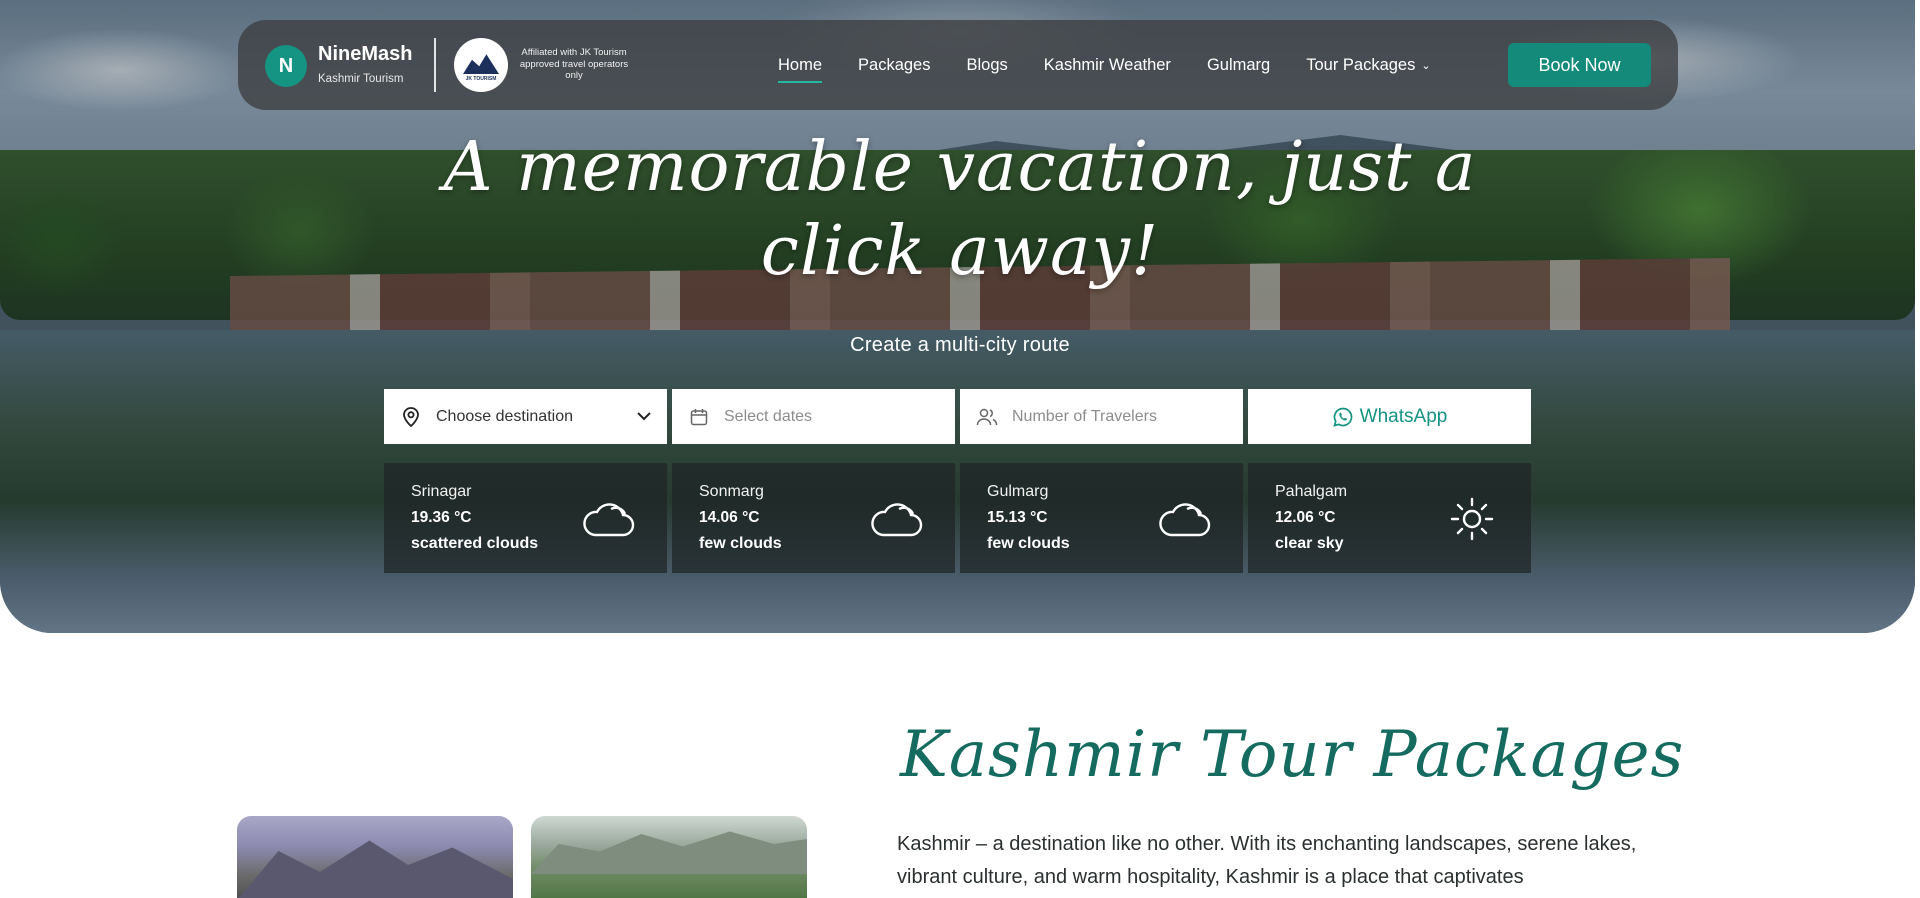  What do you see at coordinates (361, 79) in the screenshot?
I see `brand-subtitle: Kashmir Tourism` at bounding box center [361, 79].